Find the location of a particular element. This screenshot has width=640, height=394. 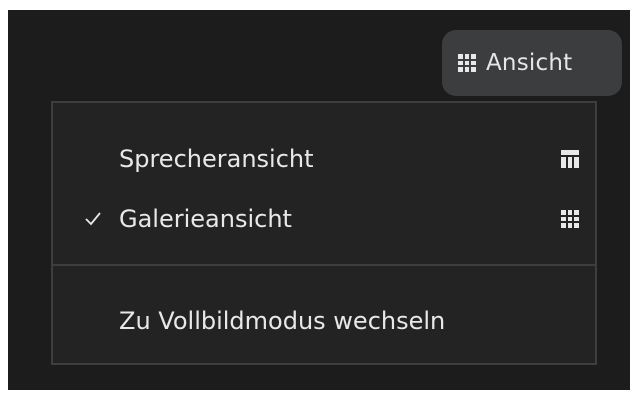

menu-item-fullscreen: Zu Vollbildmodus wechseln is located at coordinates (324, 321).